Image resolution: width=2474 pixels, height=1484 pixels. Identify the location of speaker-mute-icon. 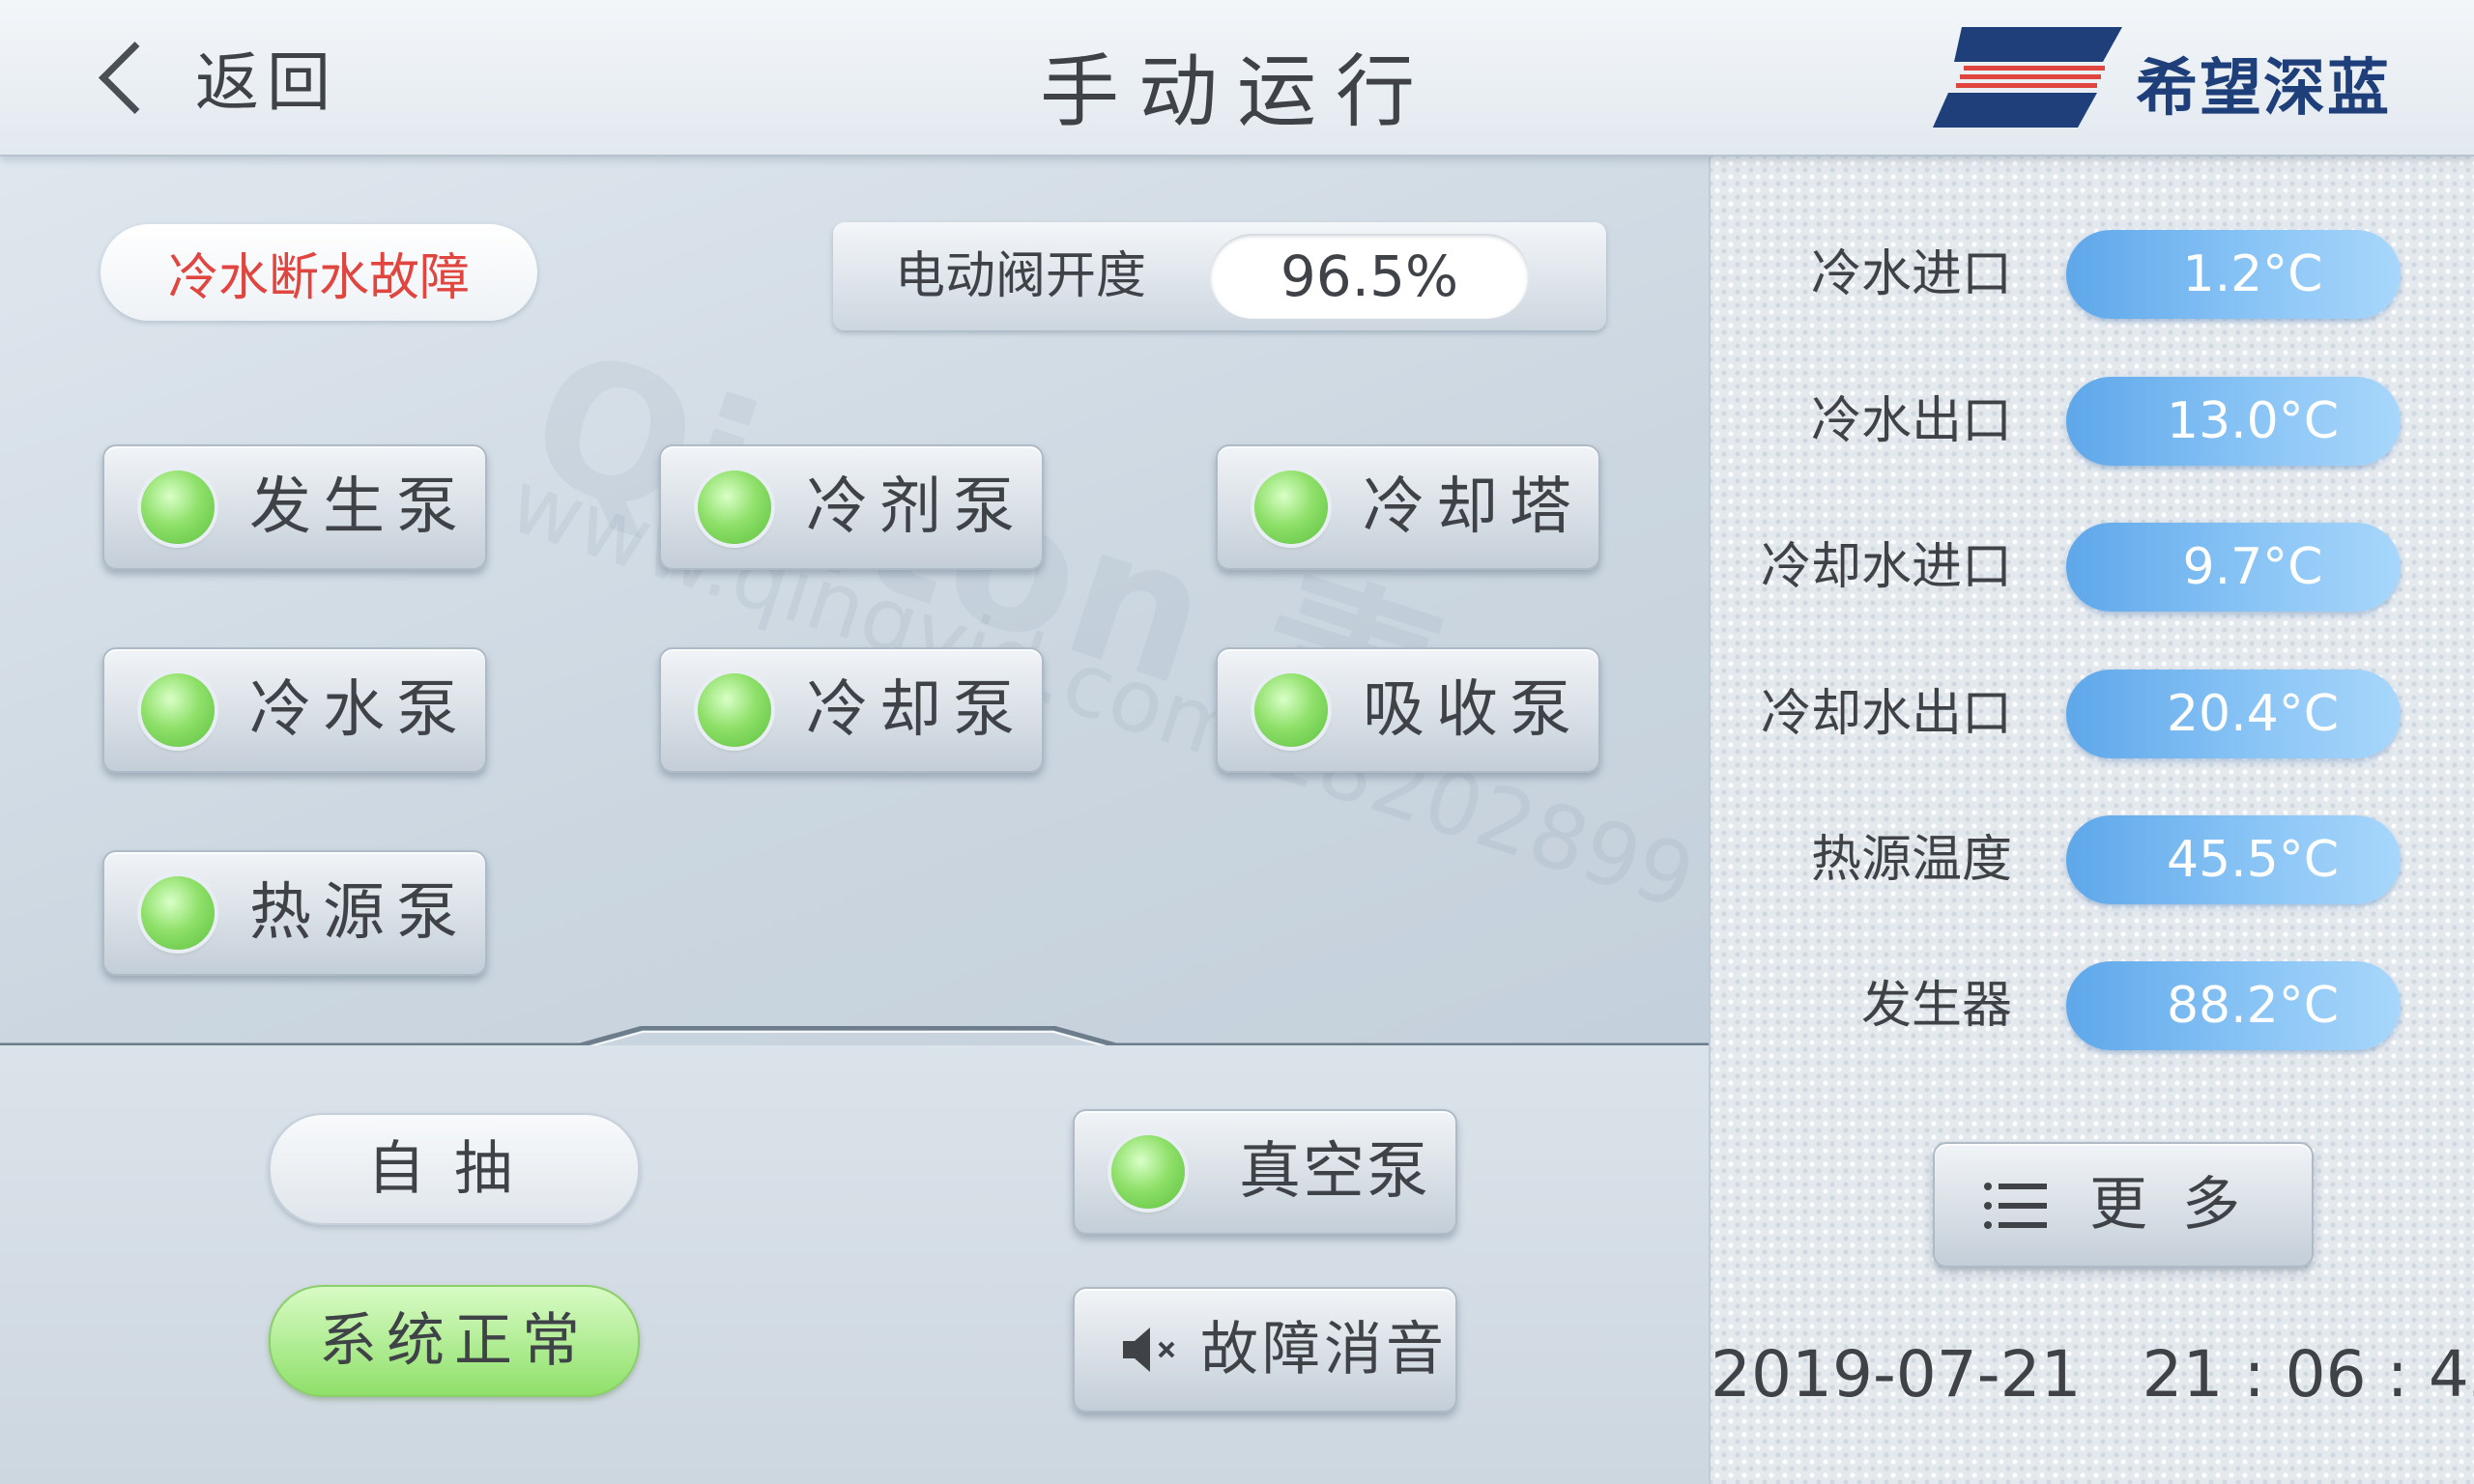
(1149, 1350).